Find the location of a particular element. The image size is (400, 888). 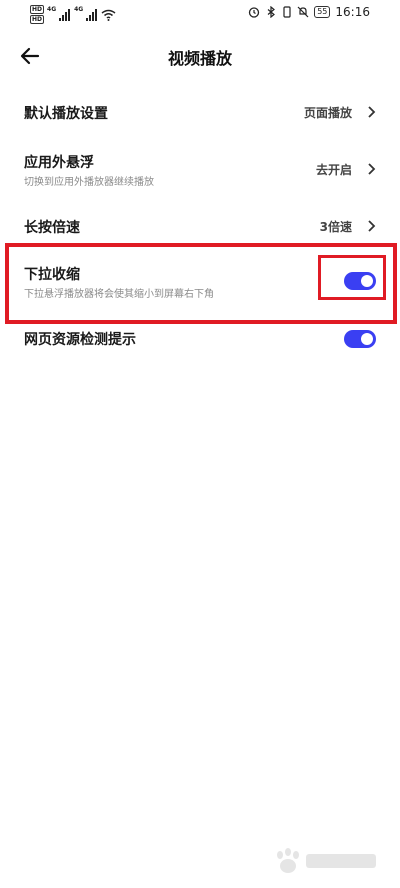

setting-value: 3倍速 is located at coordinates (335, 227).